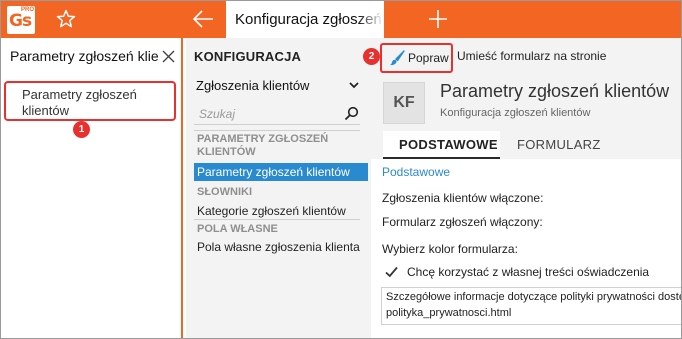  I want to click on search-field: Szukaj, so click(277, 114).